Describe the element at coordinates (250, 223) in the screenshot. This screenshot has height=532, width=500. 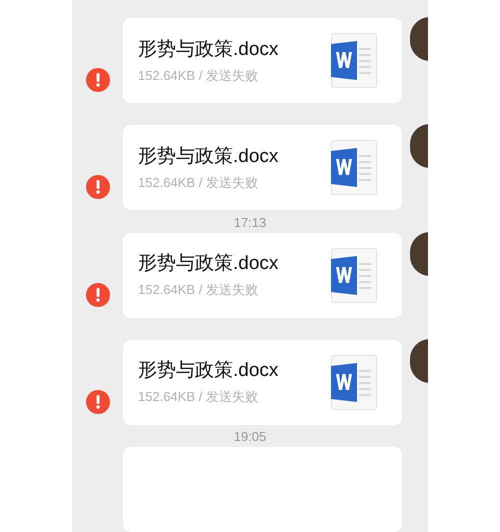
I see `timestamp: 17:13` at that location.